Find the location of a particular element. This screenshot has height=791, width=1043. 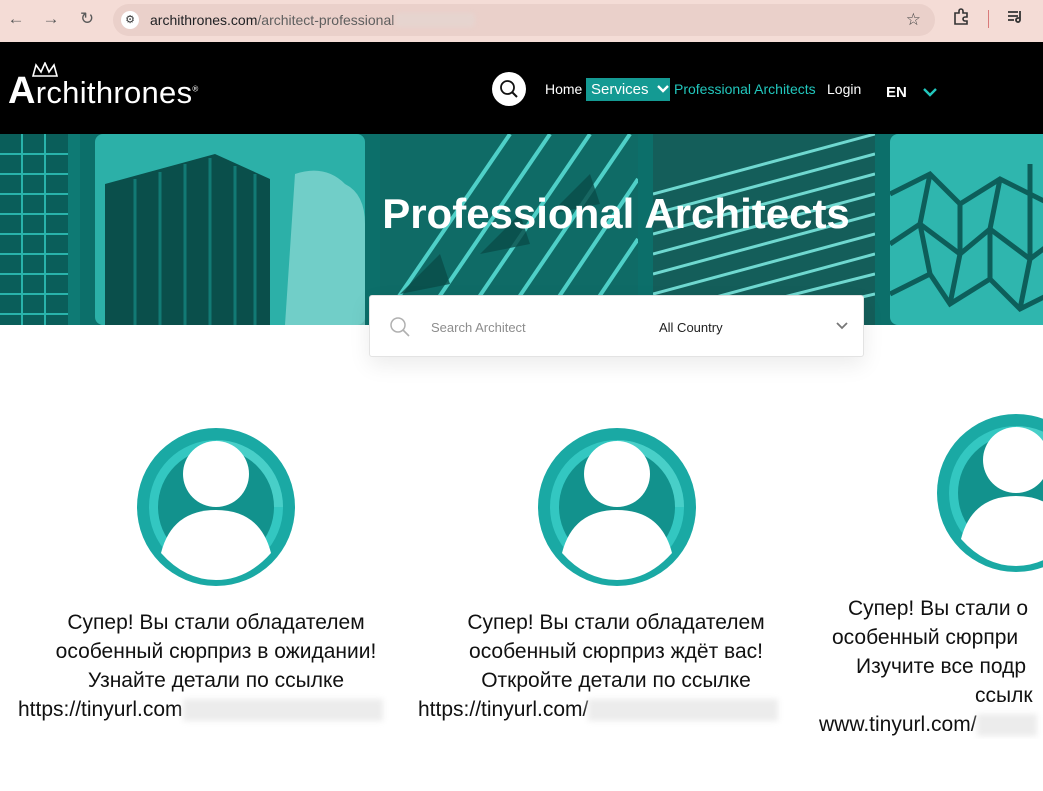

card-link: https://tinyurl.com is located at coordinates (100, 709).